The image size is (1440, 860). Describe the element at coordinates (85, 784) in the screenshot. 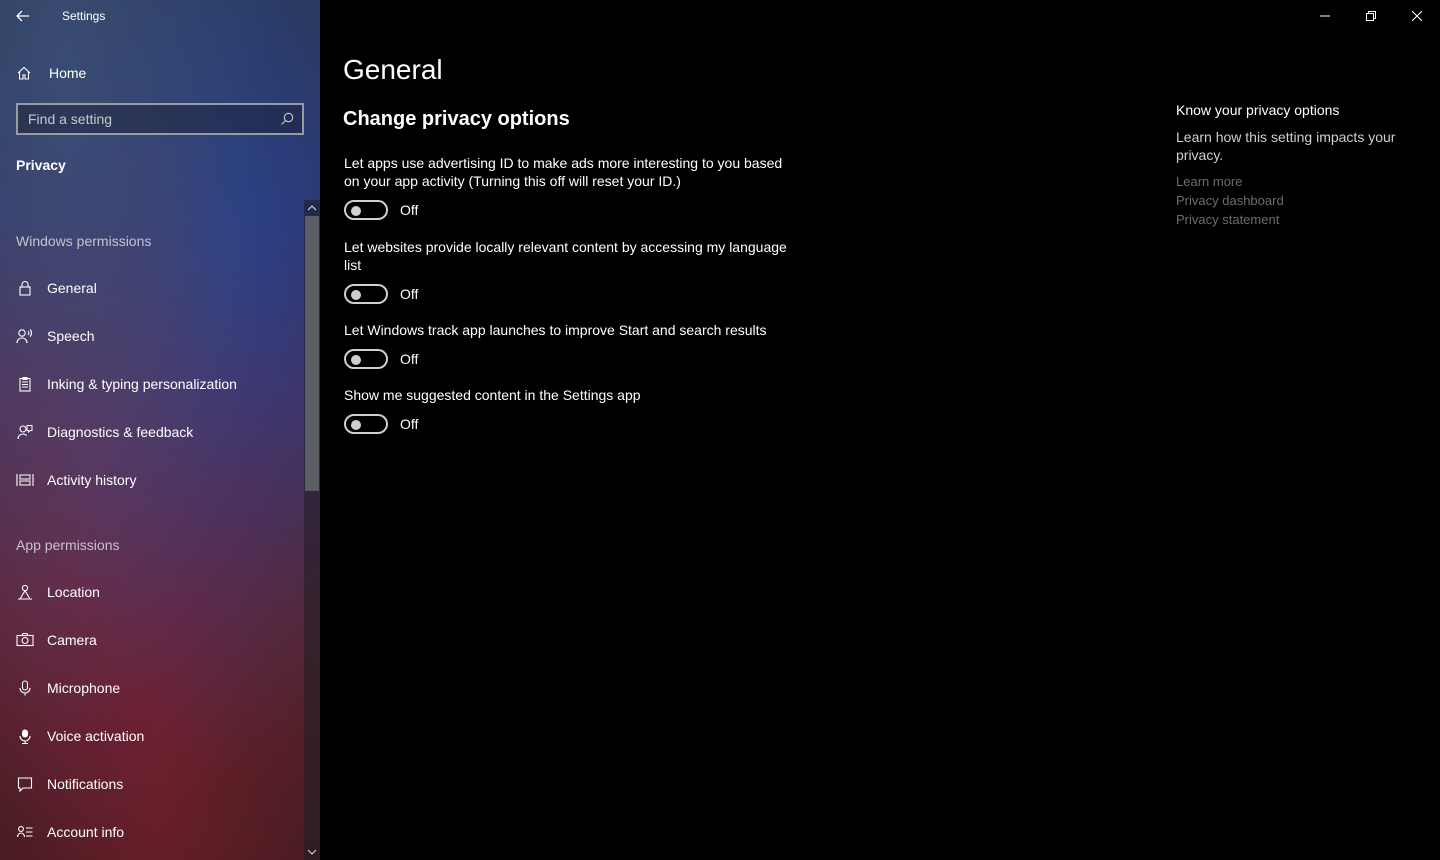

I see `sidebar-item-label: Notifications` at that location.